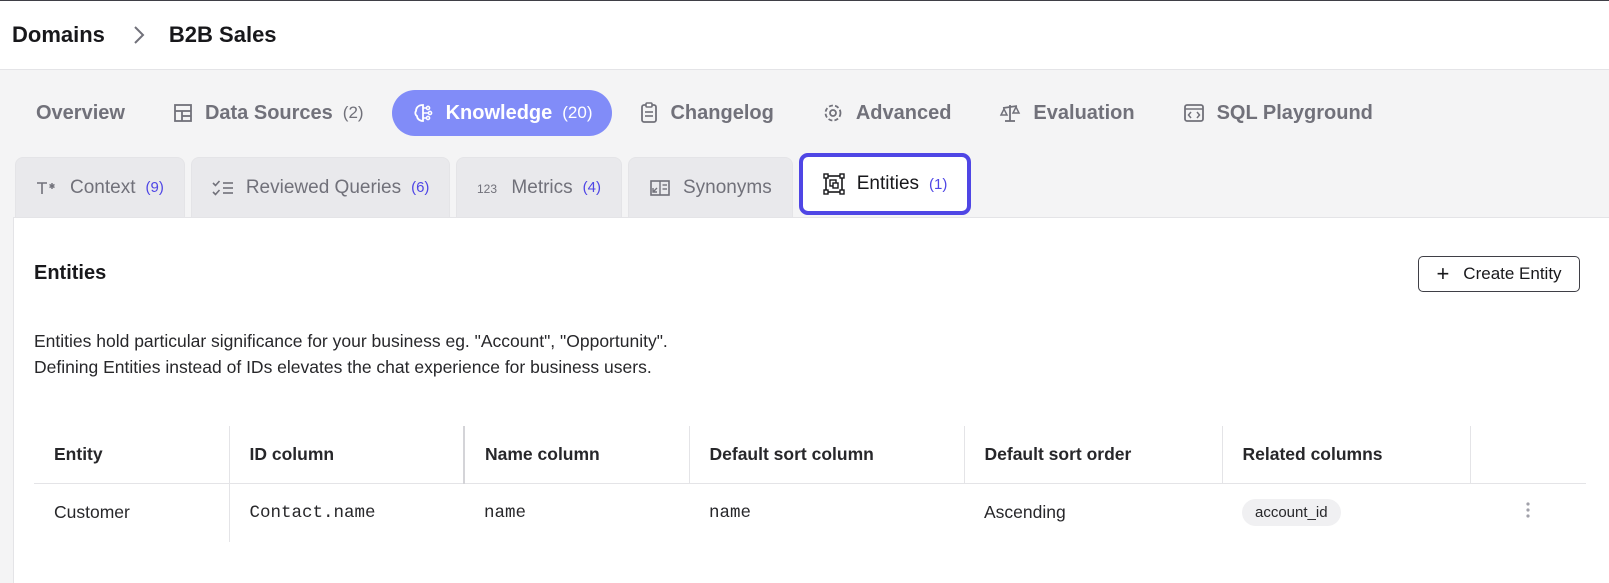 This screenshot has width=1609, height=583. What do you see at coordinates (323, 187) in the screenshot?
I see `subtab-label: Reviewed Queries` at bounding box center [323, 187].